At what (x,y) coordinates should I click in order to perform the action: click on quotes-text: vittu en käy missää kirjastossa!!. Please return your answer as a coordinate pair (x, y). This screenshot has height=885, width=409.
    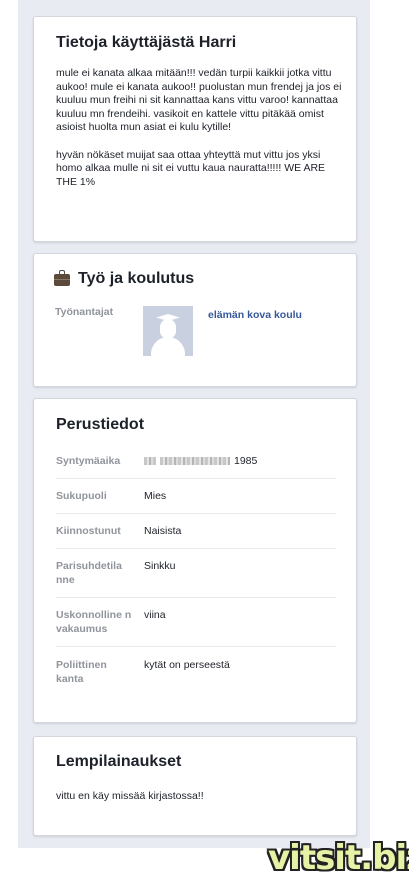
    Looking at the image, I should click on (130, 796).